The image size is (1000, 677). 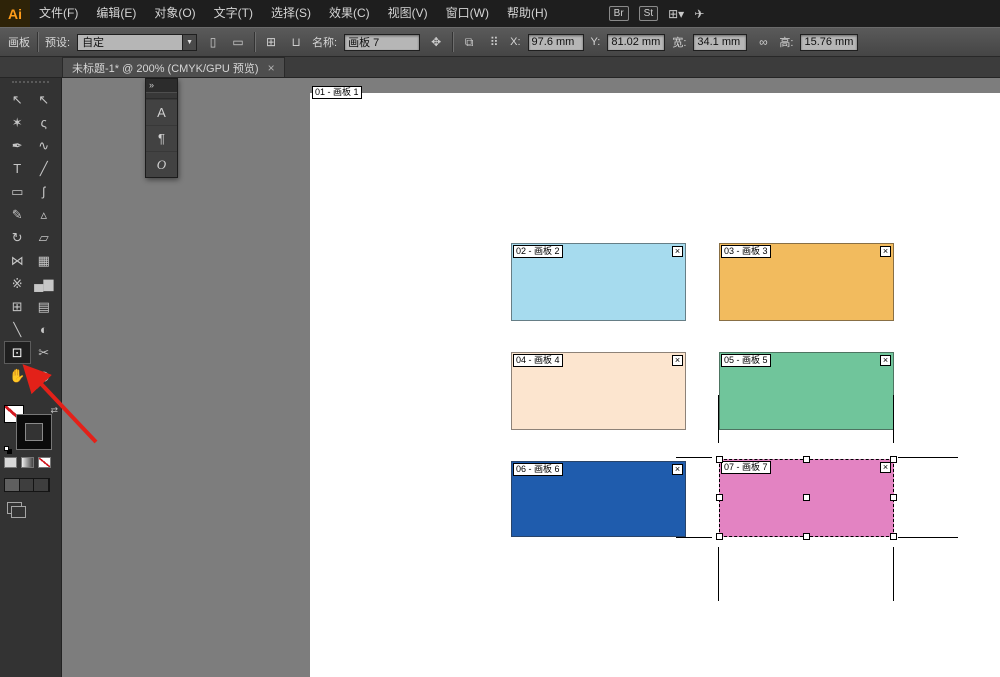 What do you see at coordinates (271, 68) in the screenshot?
I see `close-icon: ×` at bounding box center [271, 68].